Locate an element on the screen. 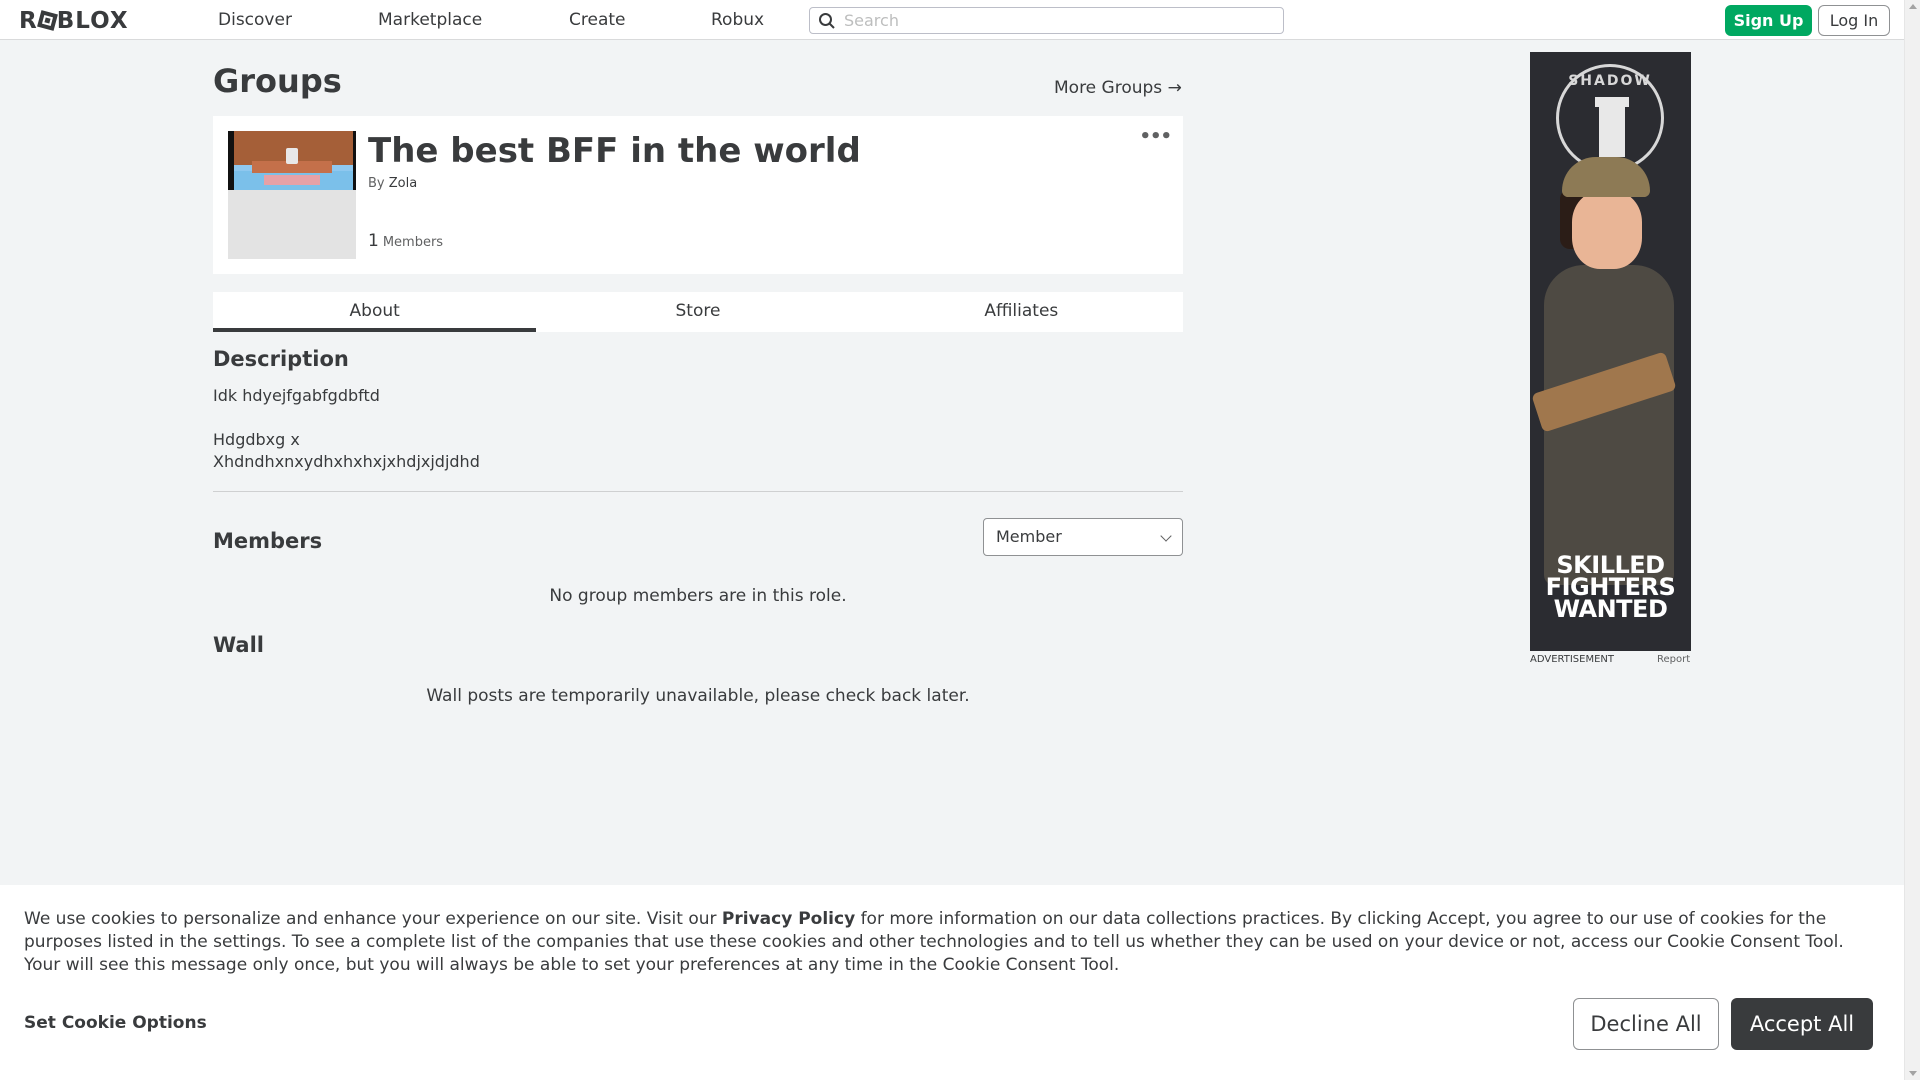  log-in-button: Log In is located at coordinates (1854, 20).